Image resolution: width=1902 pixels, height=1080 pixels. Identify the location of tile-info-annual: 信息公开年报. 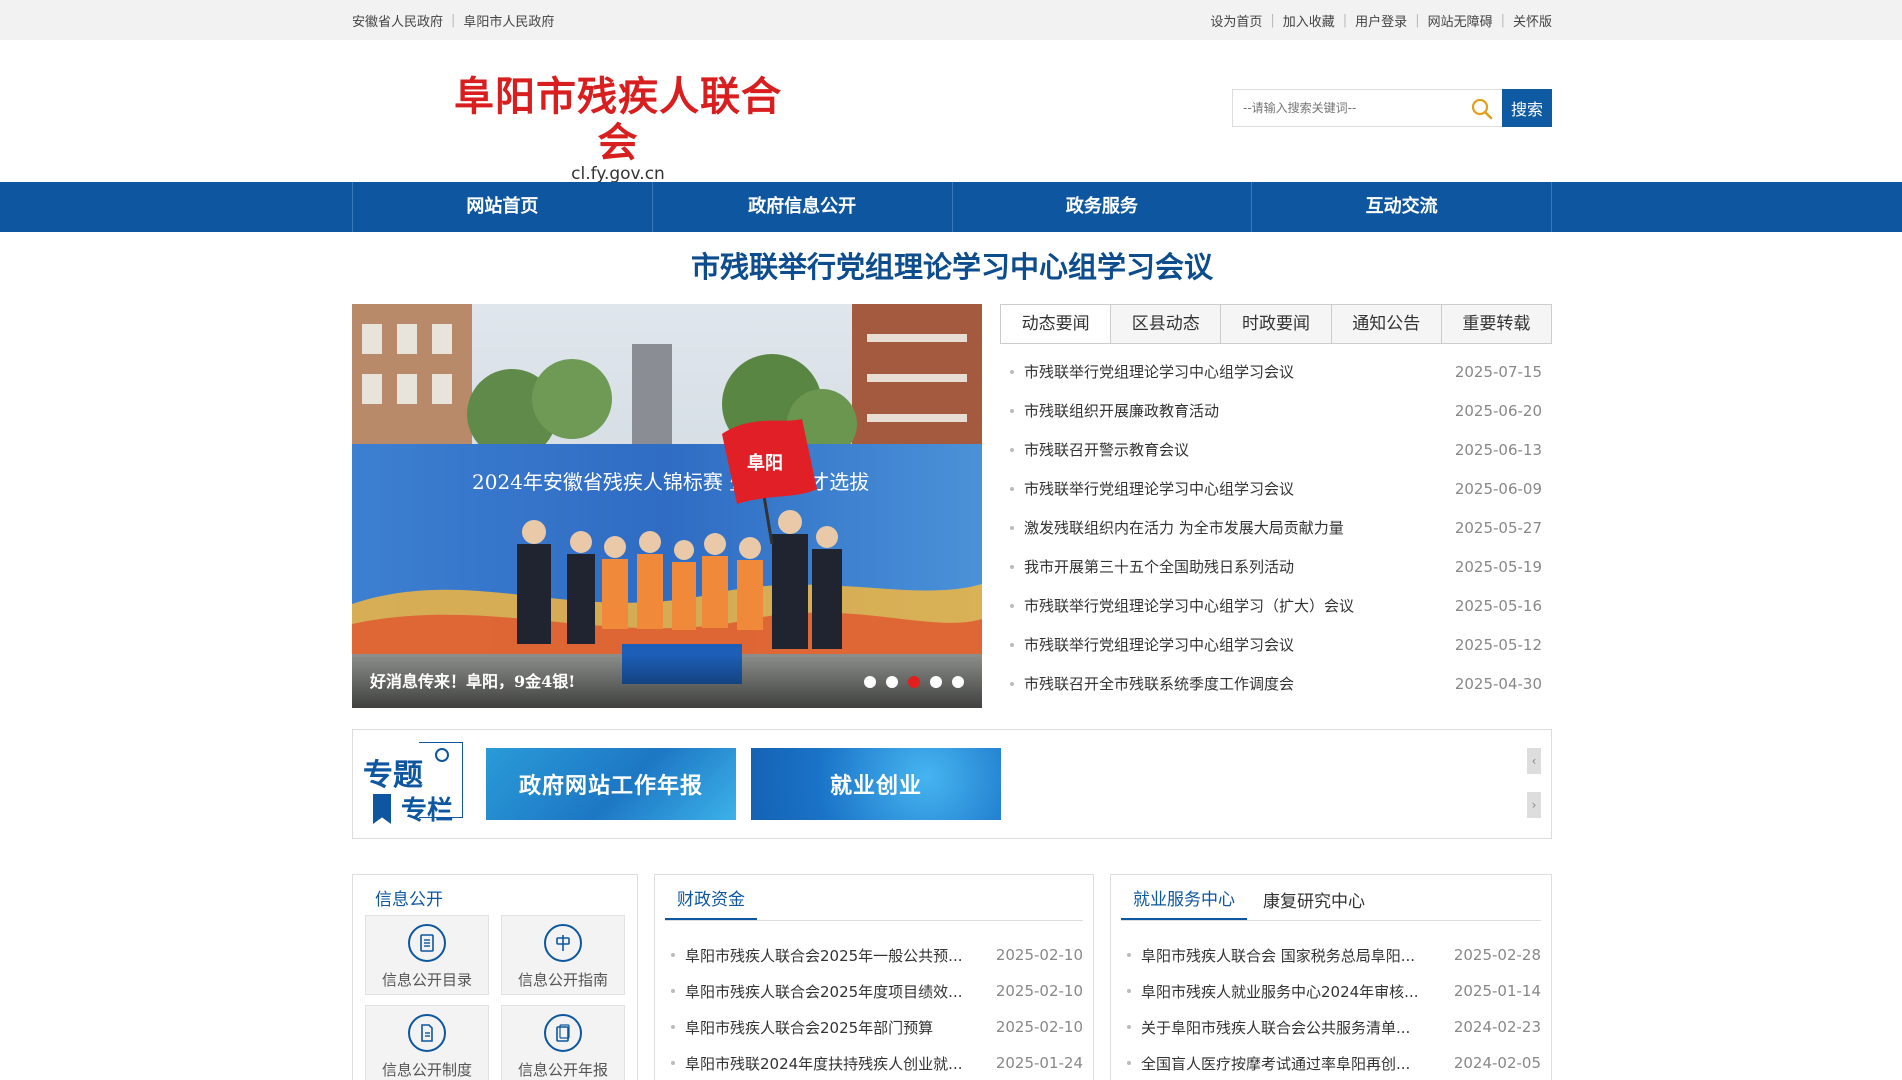
(563, 1042).